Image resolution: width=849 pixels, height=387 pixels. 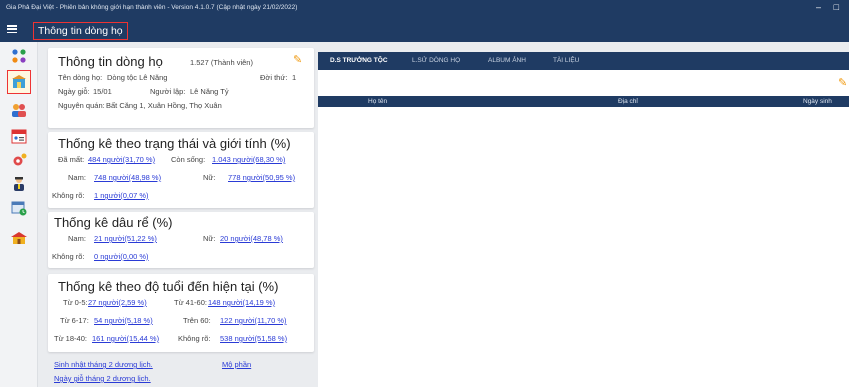 I want to click on founder-label: Người lập:, so click(x=168, y=91).